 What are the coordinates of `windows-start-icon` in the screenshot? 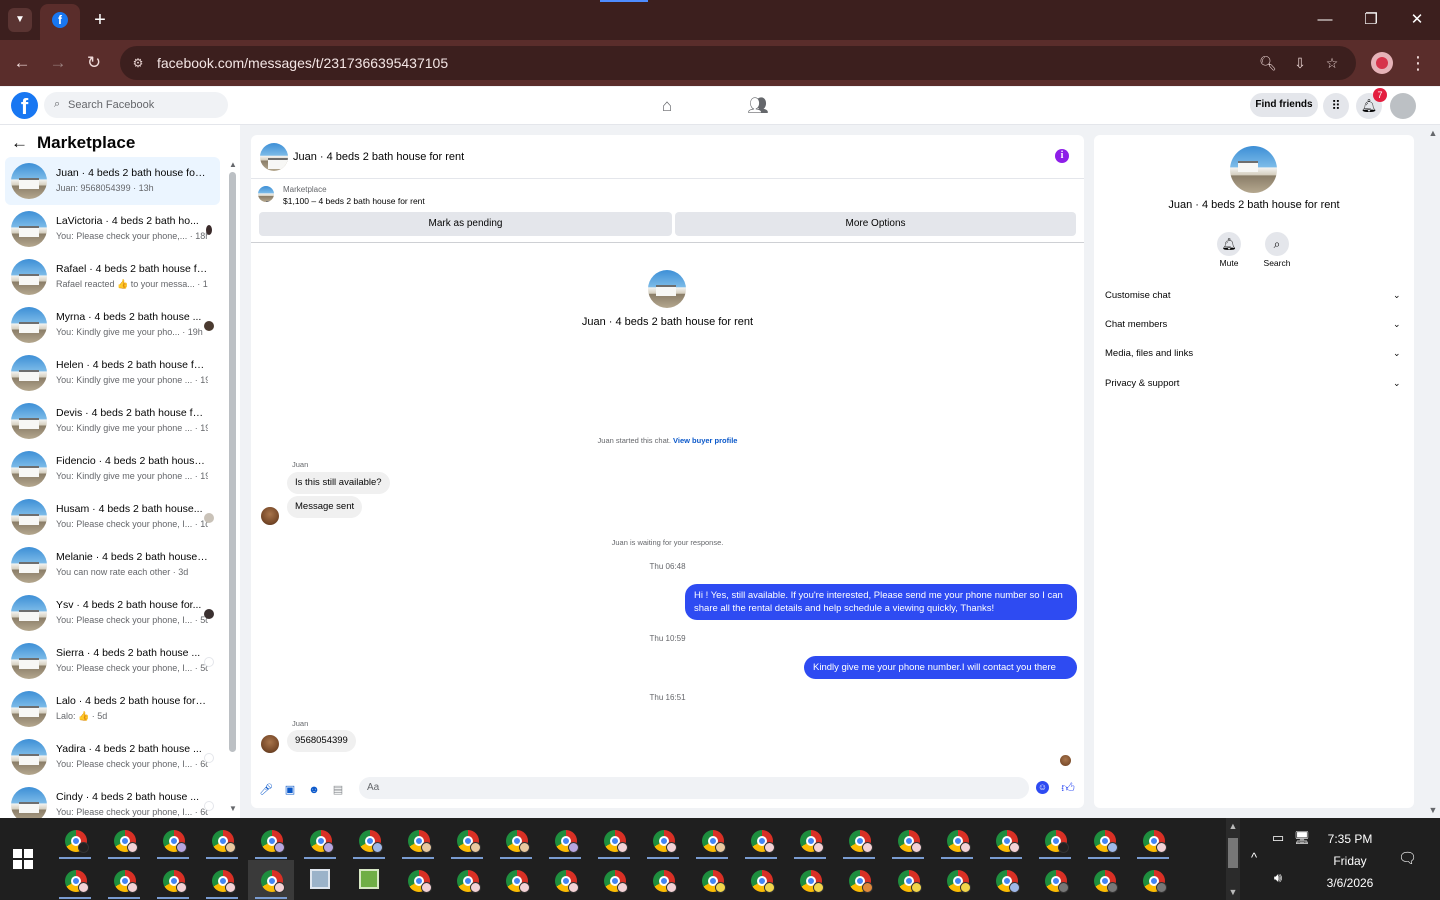 It's located at (23, 859).